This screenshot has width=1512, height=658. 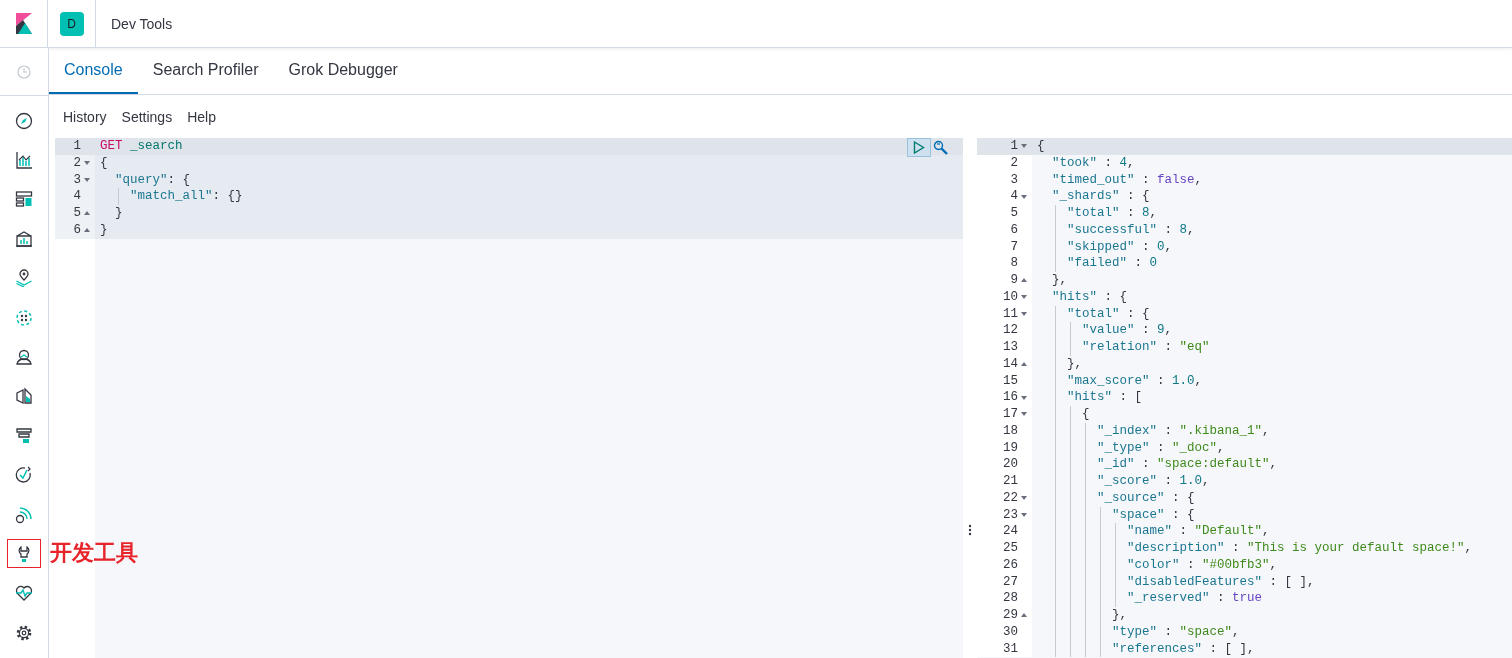 I want to click on line-number: 7, so click(x=1014, y=247).